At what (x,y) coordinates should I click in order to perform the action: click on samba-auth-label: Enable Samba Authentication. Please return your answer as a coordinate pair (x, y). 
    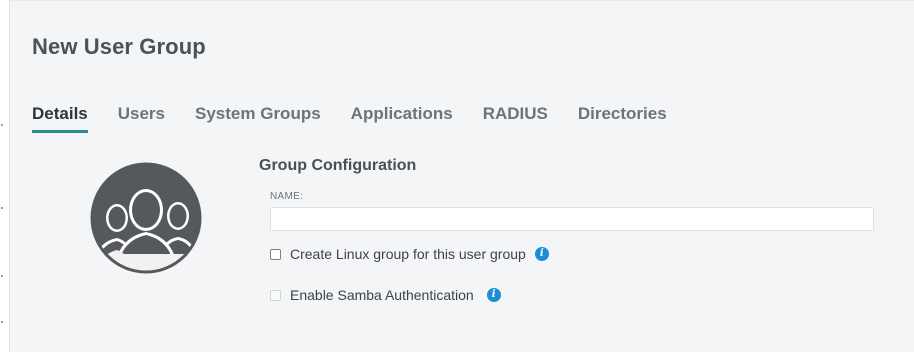
    Looking at the image, I should click on (382, 295).